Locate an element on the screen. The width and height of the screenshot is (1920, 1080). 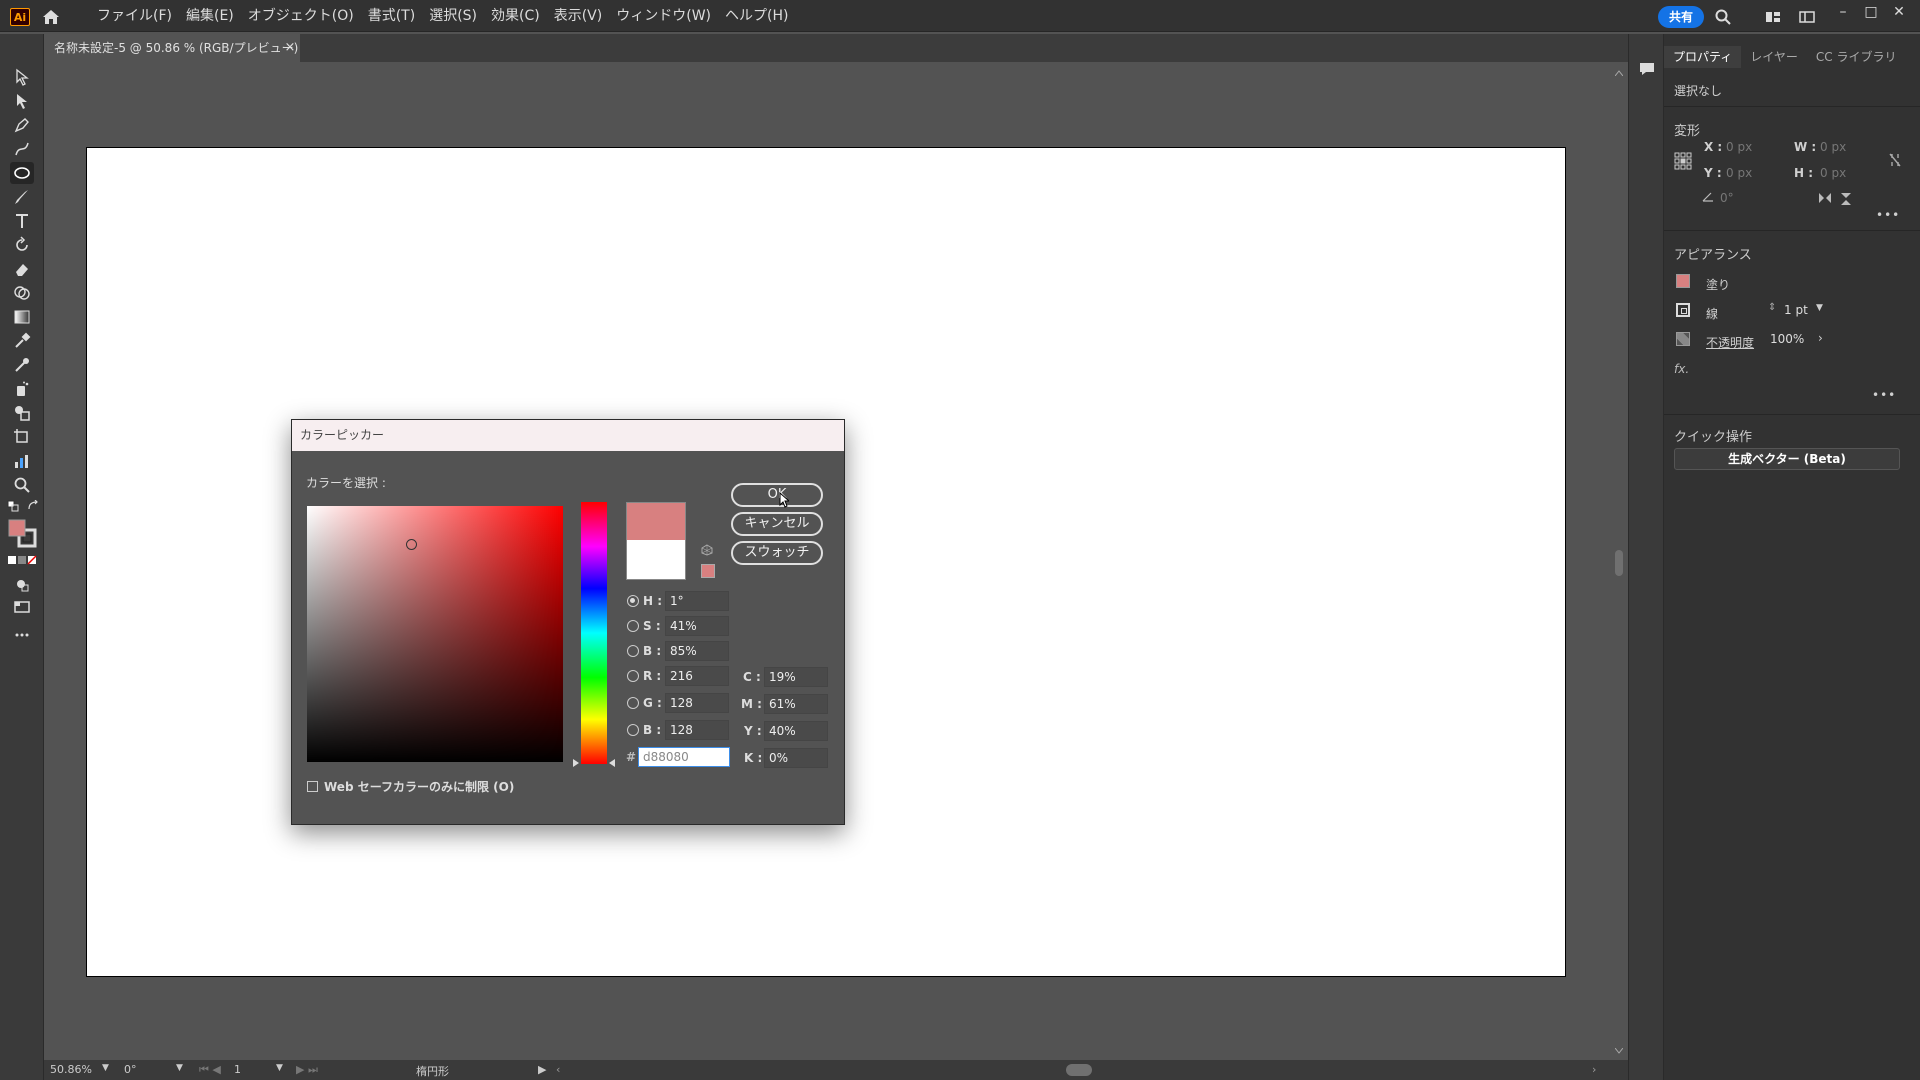
ok-button: OK is located at coordinates (777, 495).